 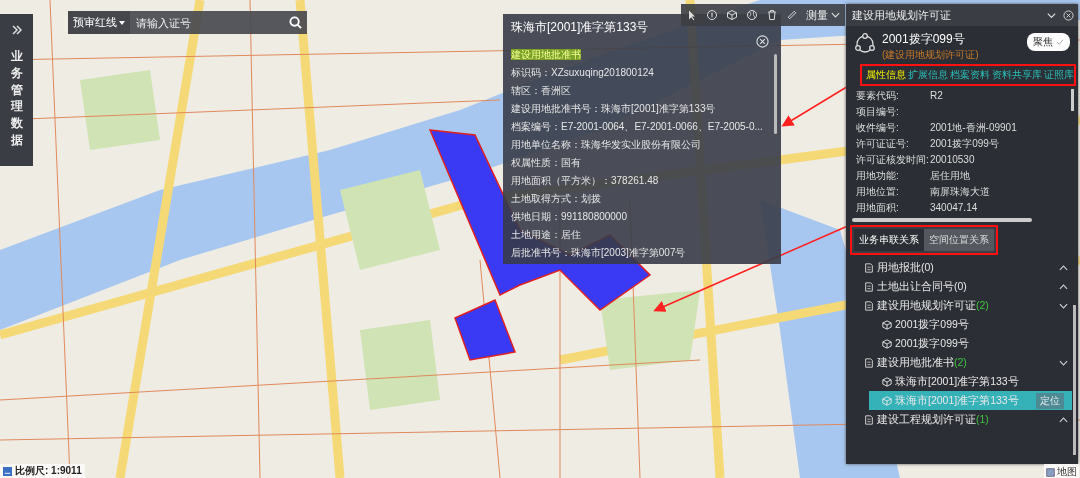 I want to click on popup-field: 用地单位名称：珠海华发实业股份有限公司, so click(x=640, y=144).